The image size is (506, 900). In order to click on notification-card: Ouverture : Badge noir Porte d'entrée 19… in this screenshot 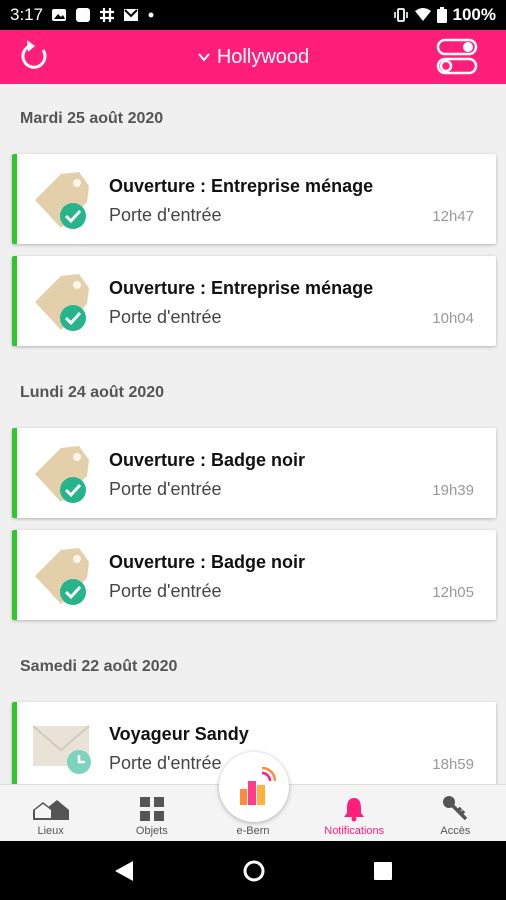, I will do `click(254, 473)`.